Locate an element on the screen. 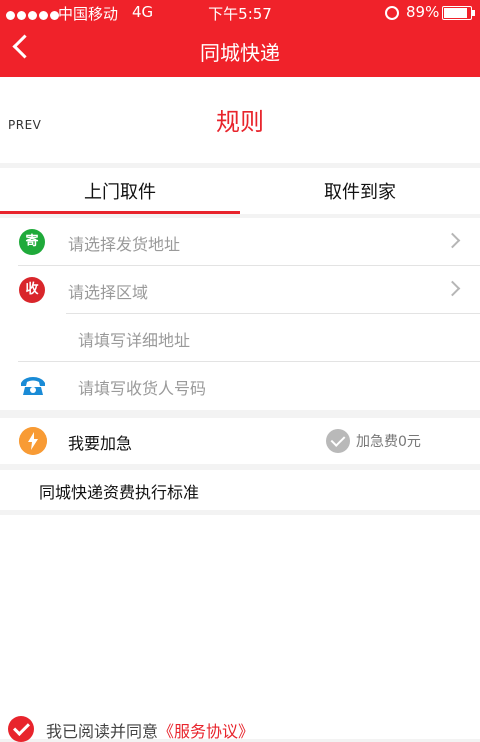 Image resolution: width=480 pixels, height=742 pixels. rule-banner: PREV 规则 is located at coordinates (240, 120).